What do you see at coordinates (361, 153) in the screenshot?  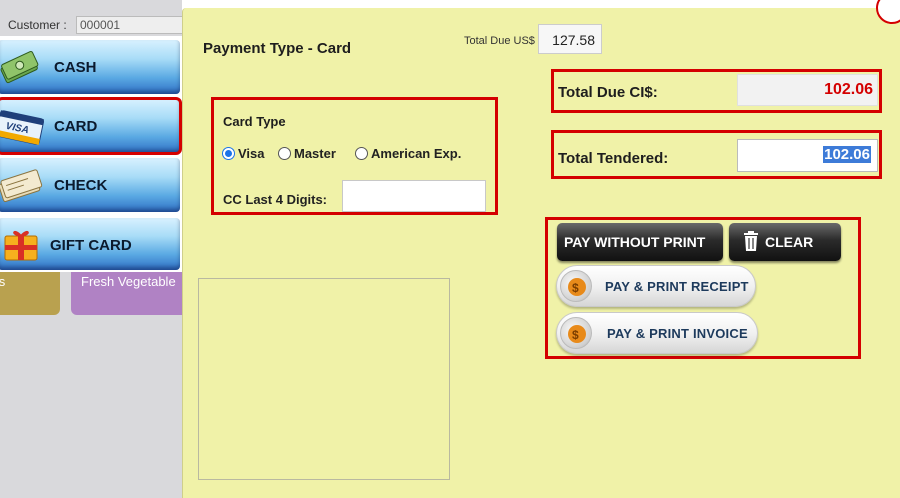 I see `radio-american-express-indicator` at bounding box center [361, 153].